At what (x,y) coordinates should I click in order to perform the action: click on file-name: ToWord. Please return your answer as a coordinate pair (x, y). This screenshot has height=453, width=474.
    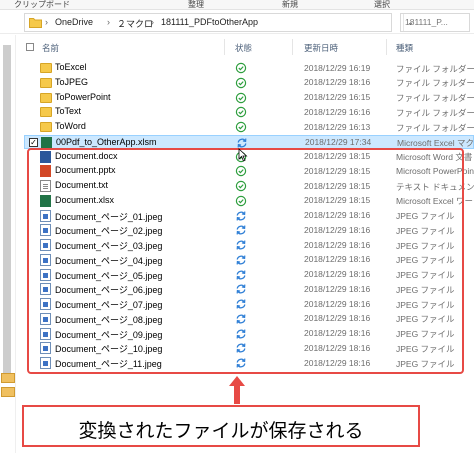
    Looking at the image, I should click on (70, 126).